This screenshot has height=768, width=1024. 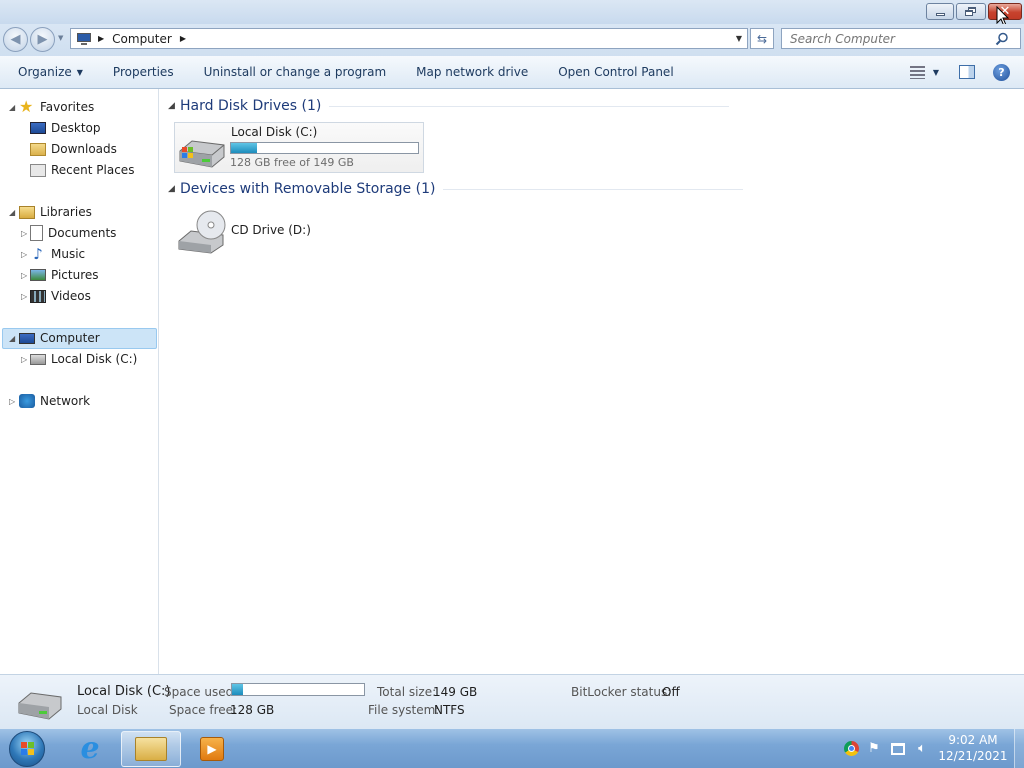 What do you see at coordinates (924, 72) in the screenshot?
I see `change-view-button: ▼` at bounding box center [924, 72].